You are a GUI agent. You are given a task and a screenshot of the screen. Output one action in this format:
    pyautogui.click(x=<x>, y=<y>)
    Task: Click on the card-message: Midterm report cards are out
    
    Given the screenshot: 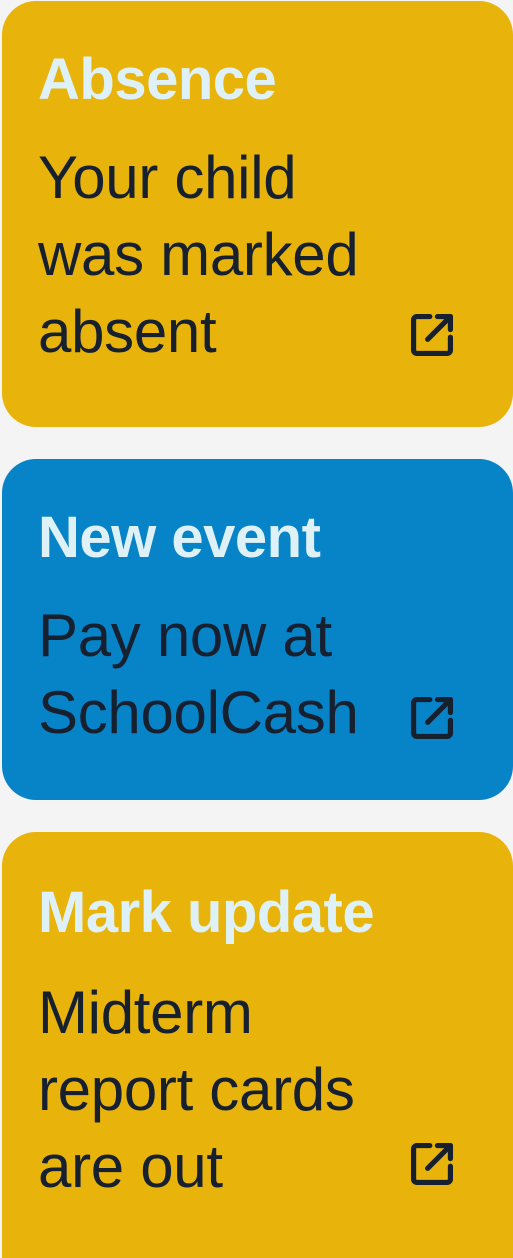 What is the action you would take?
    pyautogui.click(x=218, y=1089)
    